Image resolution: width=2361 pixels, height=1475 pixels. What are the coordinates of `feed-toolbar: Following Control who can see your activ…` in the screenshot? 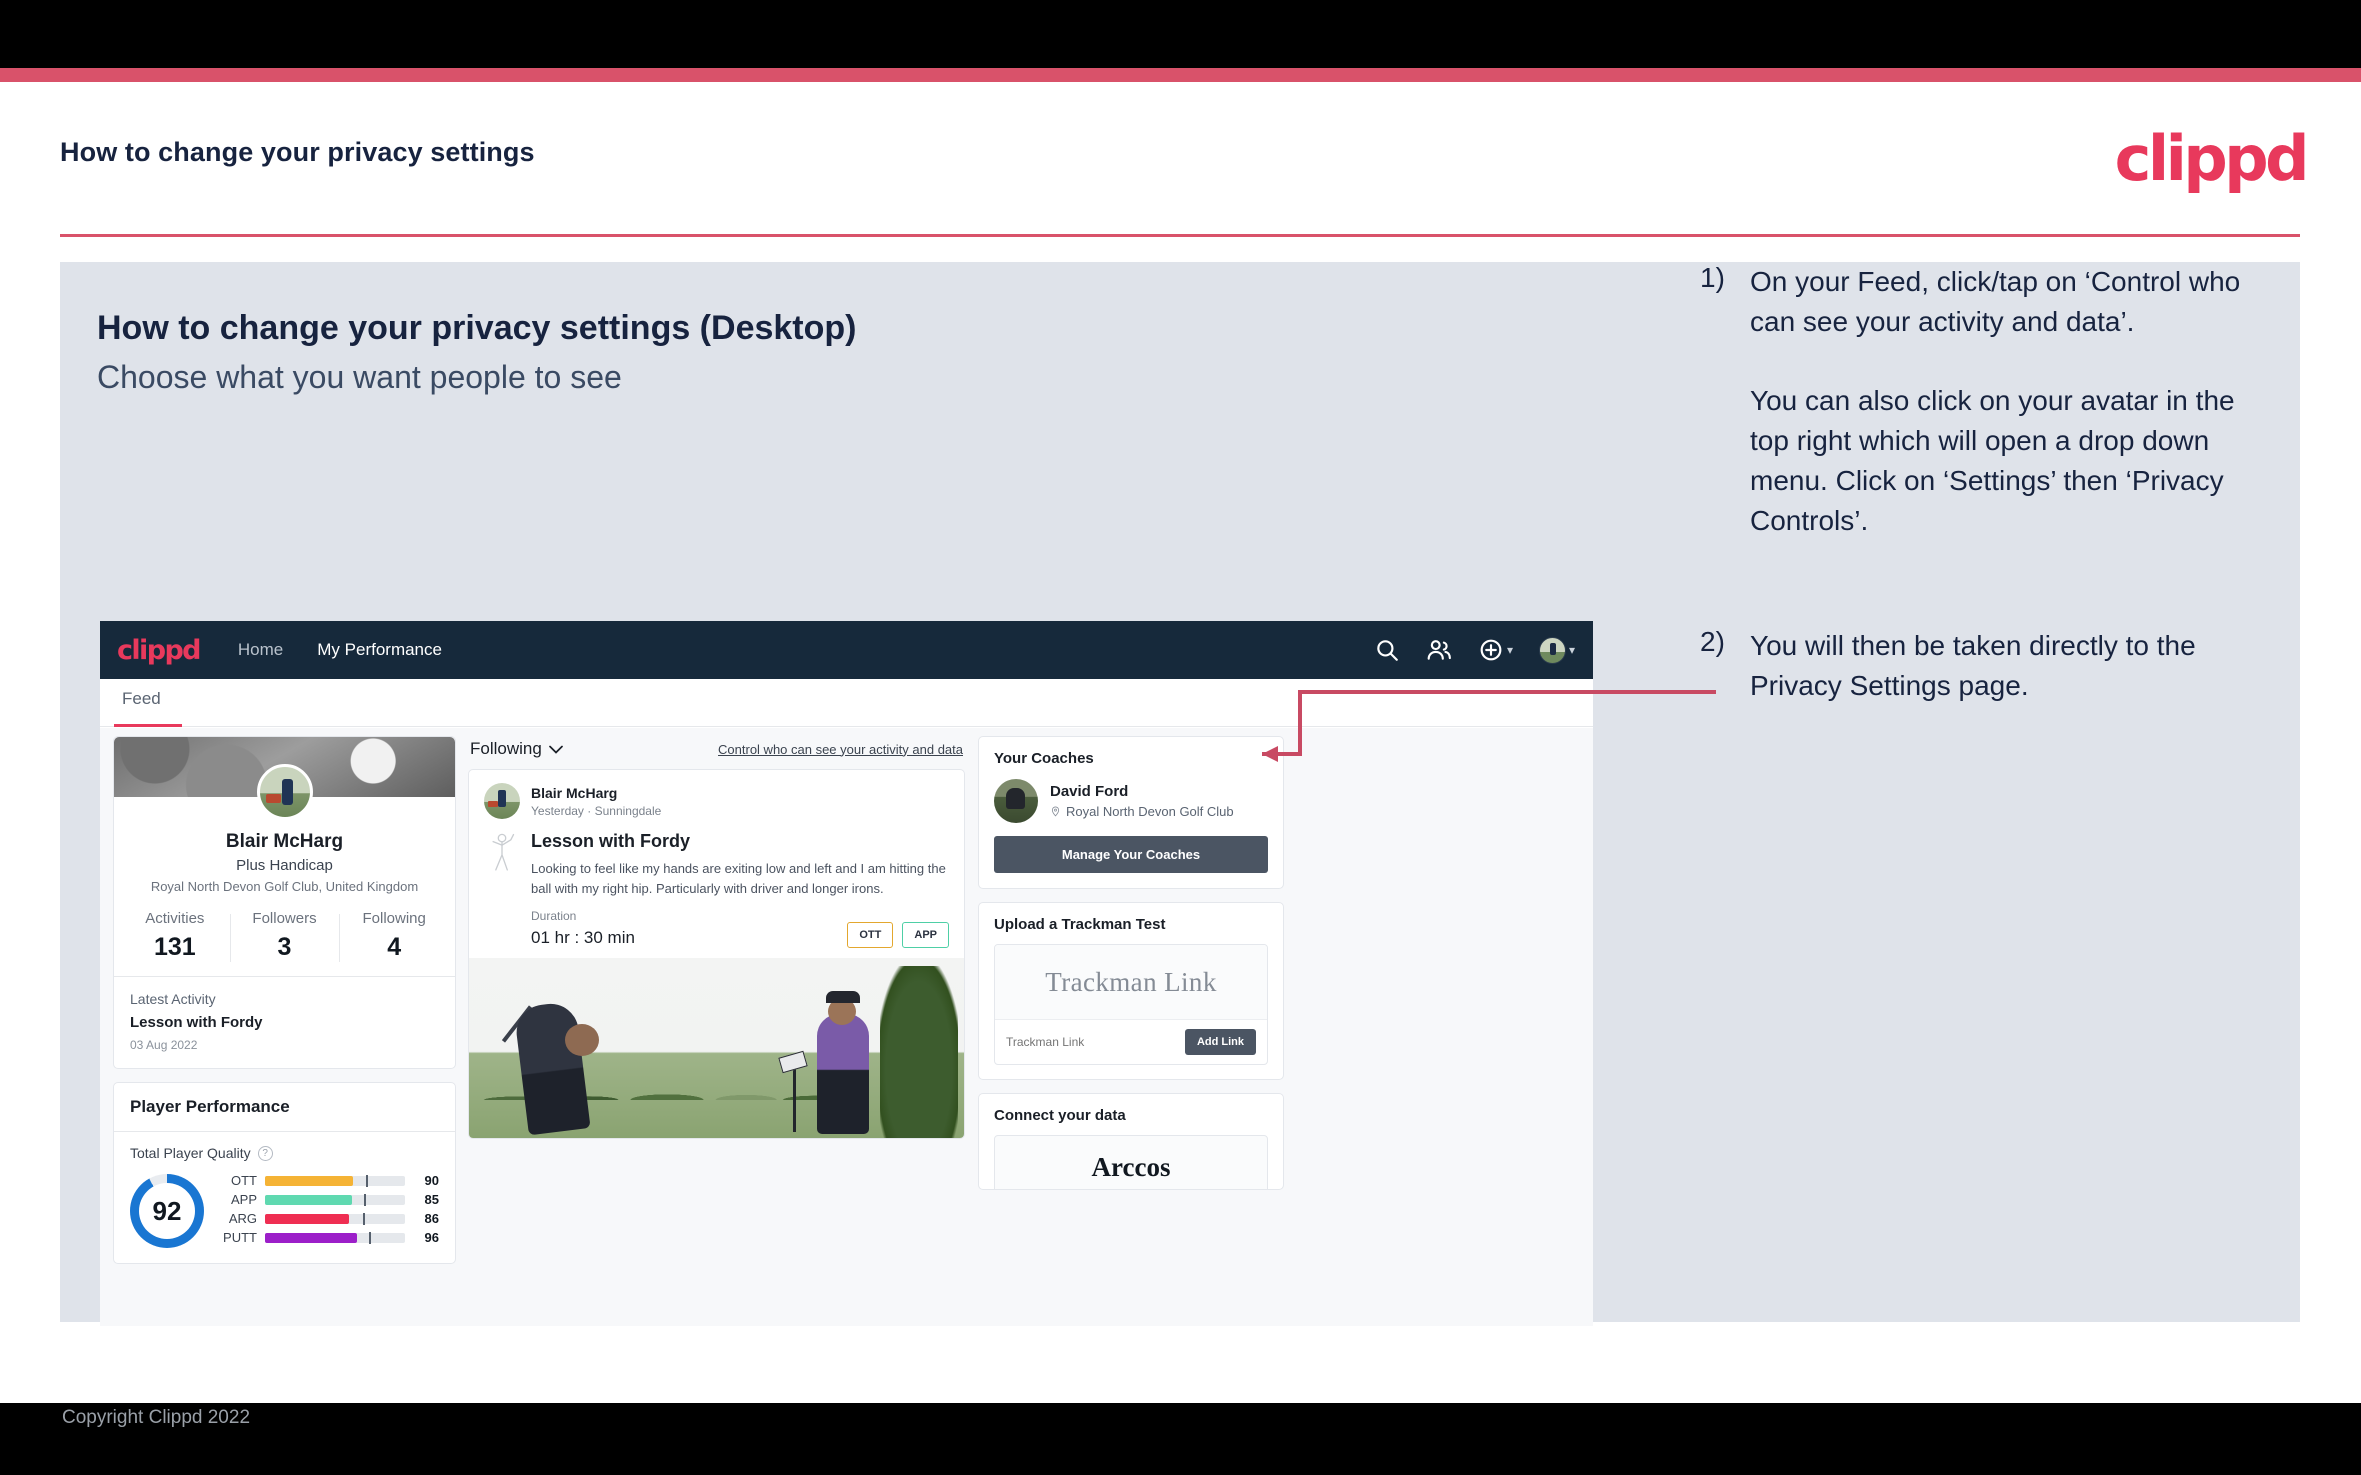 It's located at (716, 752).